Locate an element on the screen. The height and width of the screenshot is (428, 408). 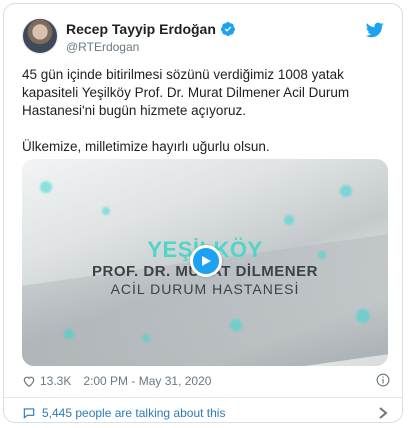
heart-icon is located at coordinates (29, 381).